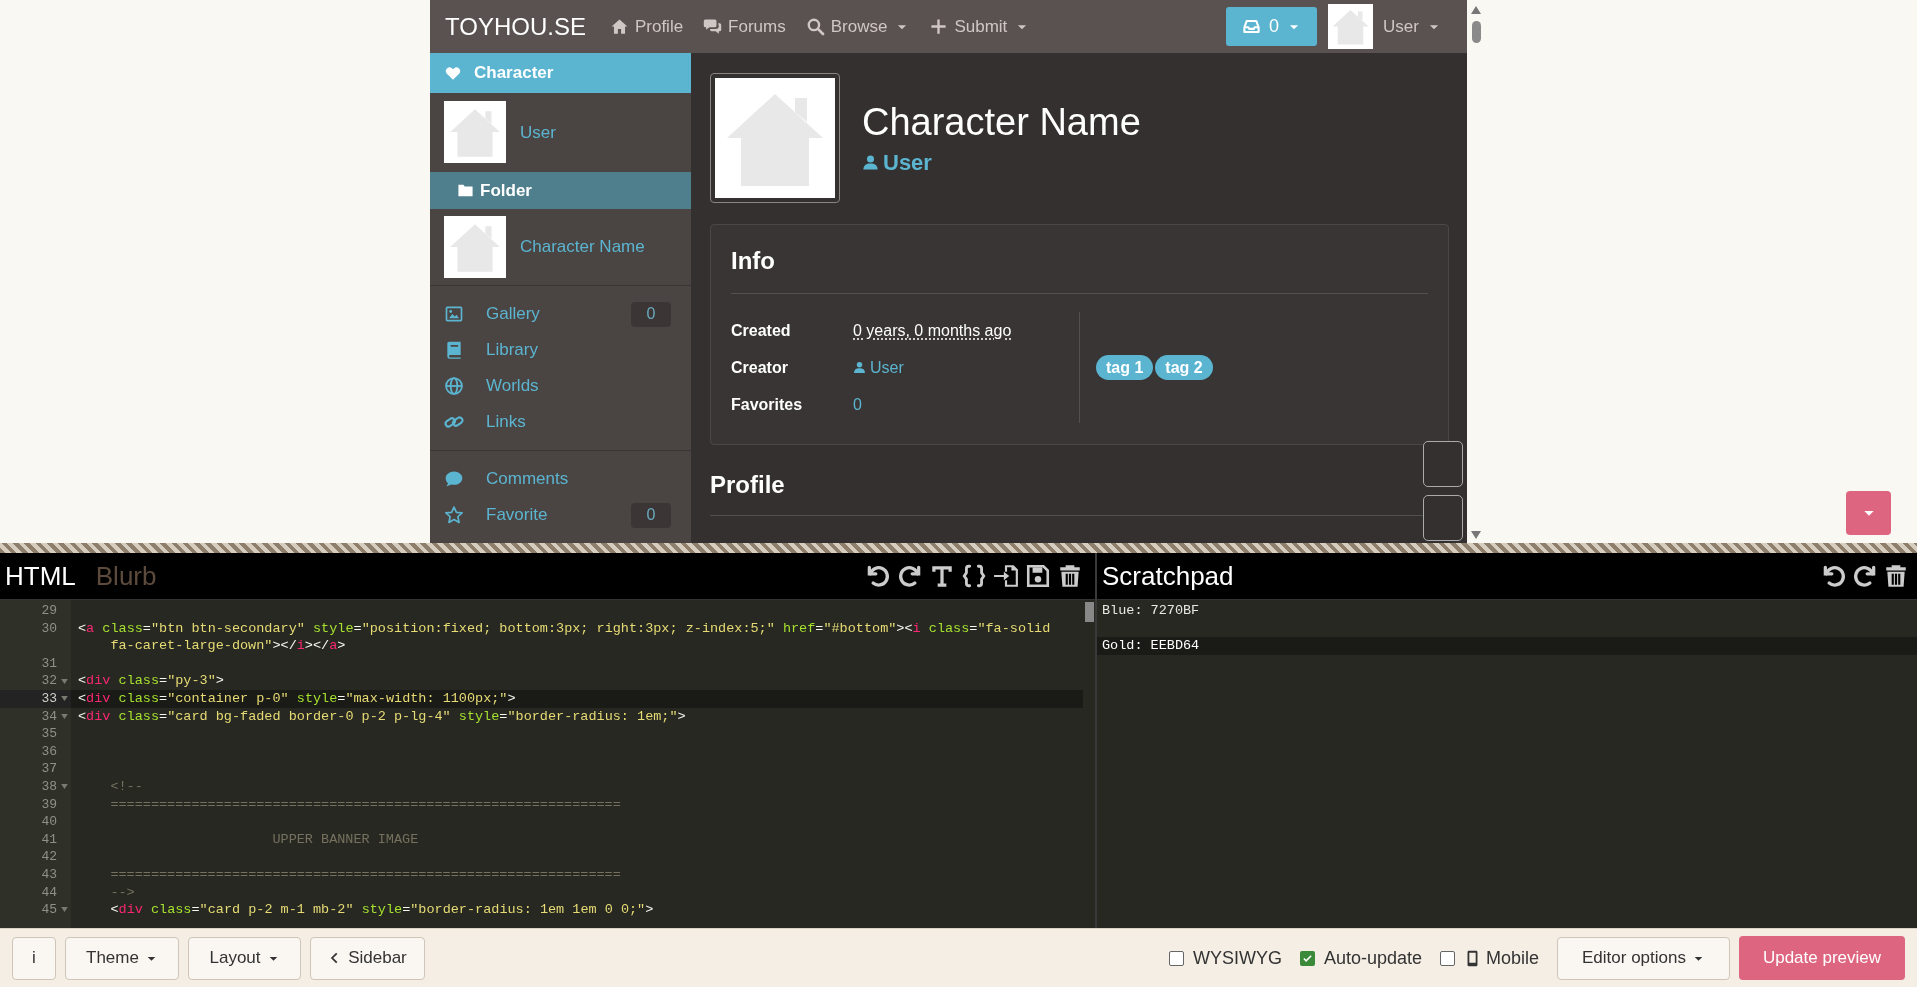  I want to click on checkbox-label: Auto-update, so click(1372, 958).